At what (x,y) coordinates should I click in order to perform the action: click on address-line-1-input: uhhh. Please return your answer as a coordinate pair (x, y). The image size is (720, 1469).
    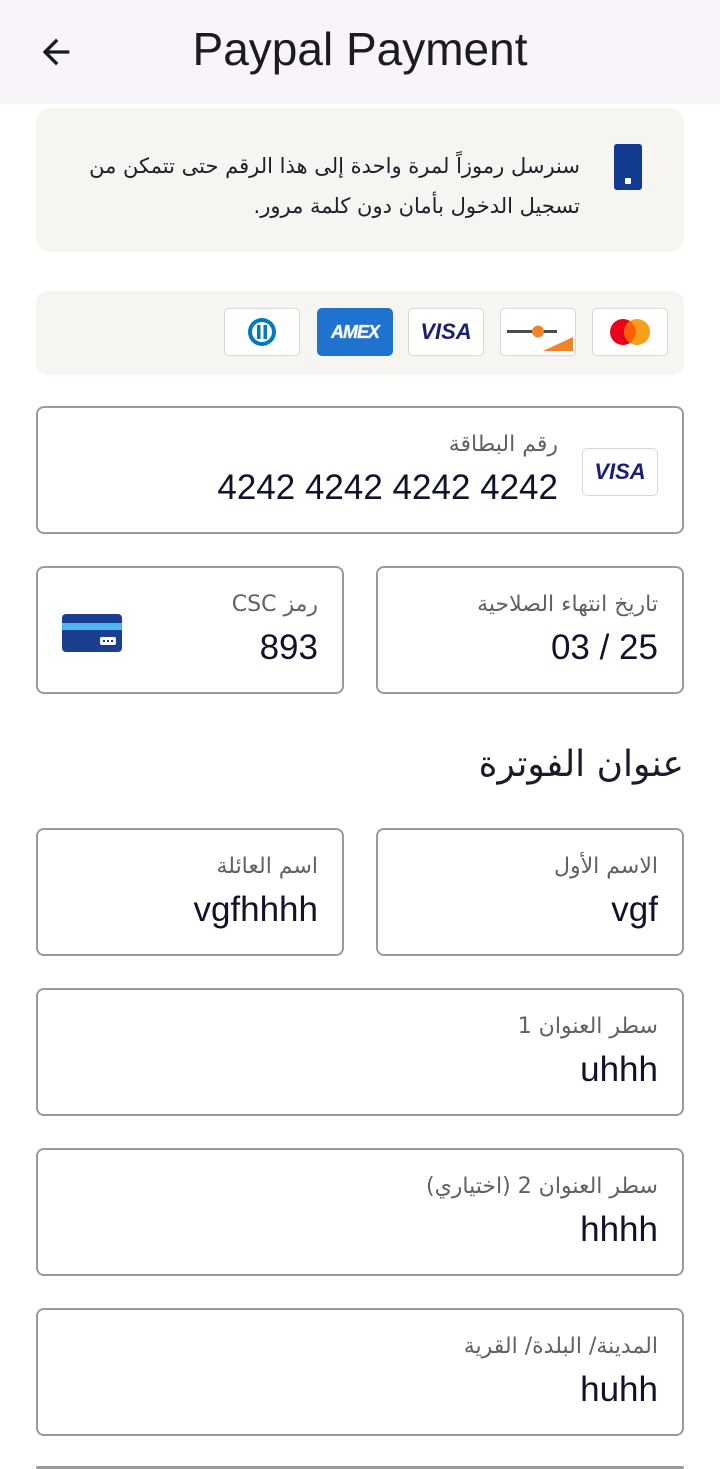
    Looking at the image, I should click on (619, 1070).